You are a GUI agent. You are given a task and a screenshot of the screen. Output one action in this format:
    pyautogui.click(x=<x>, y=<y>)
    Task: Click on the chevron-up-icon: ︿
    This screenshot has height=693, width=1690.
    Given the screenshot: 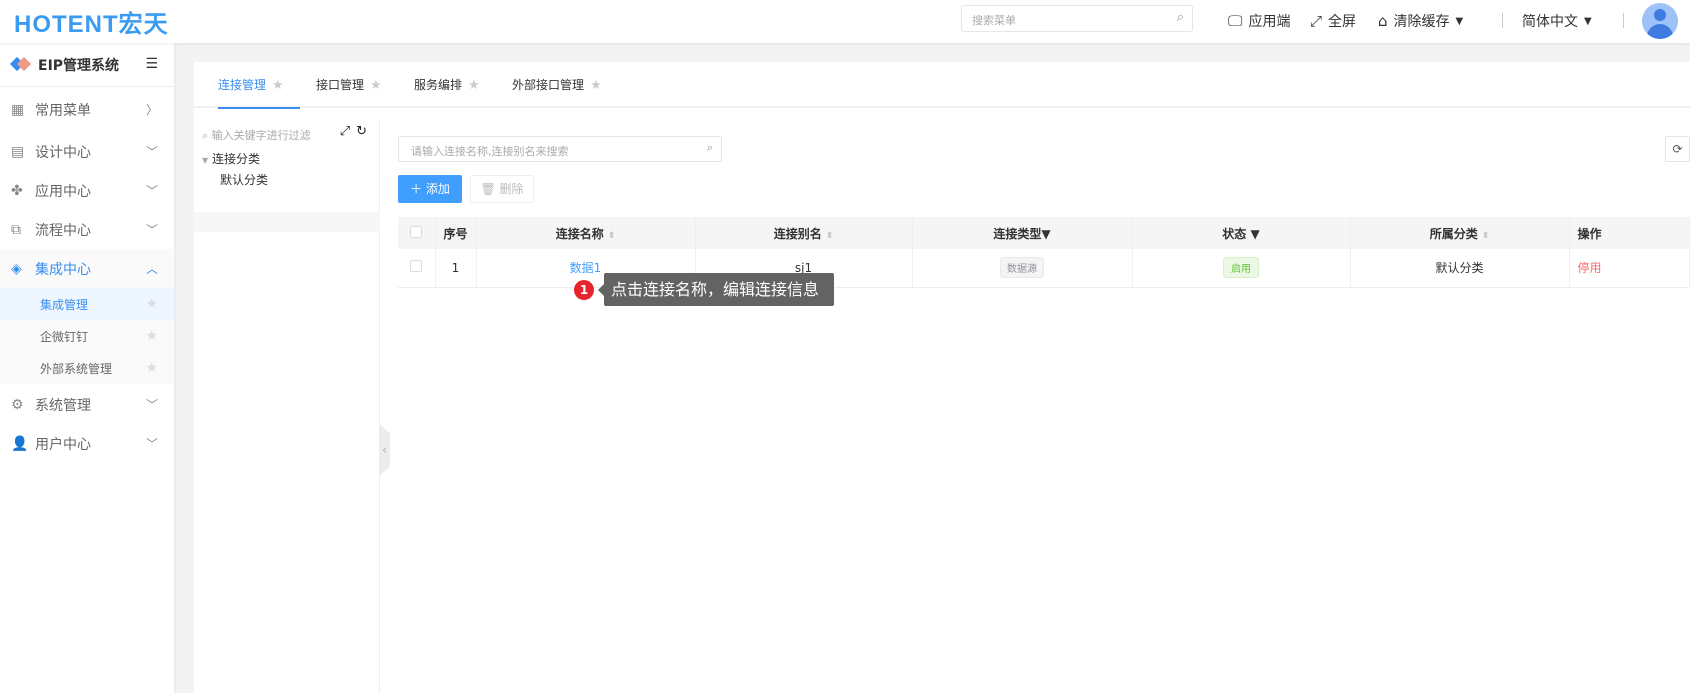 What is the action you would take?
    pyautogui.click(x=151, y=269)
    